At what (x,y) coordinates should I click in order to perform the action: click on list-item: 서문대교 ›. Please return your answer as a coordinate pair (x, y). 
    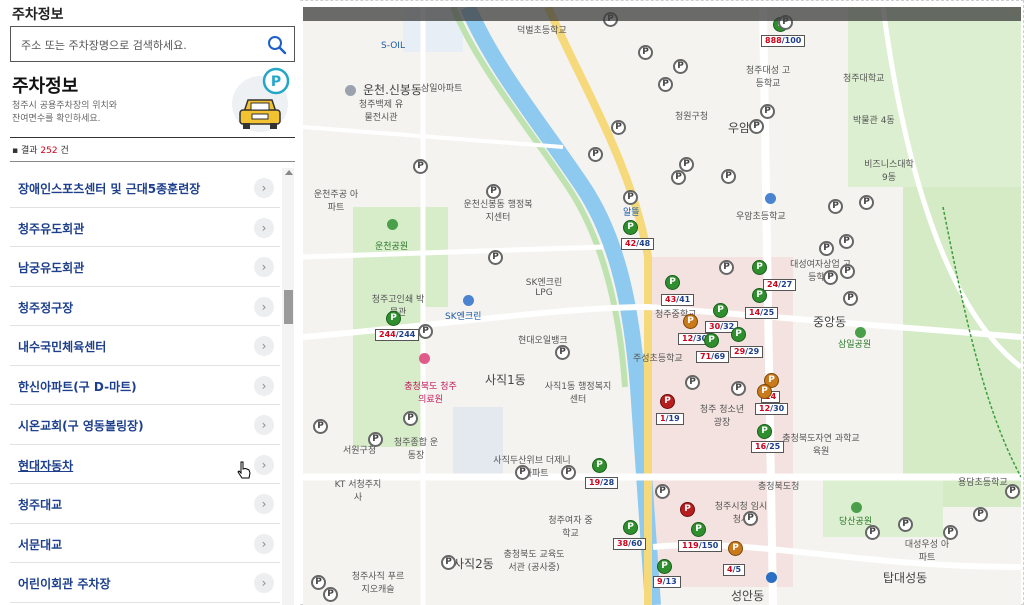
    Looking at the image, I should click on (145, 543).